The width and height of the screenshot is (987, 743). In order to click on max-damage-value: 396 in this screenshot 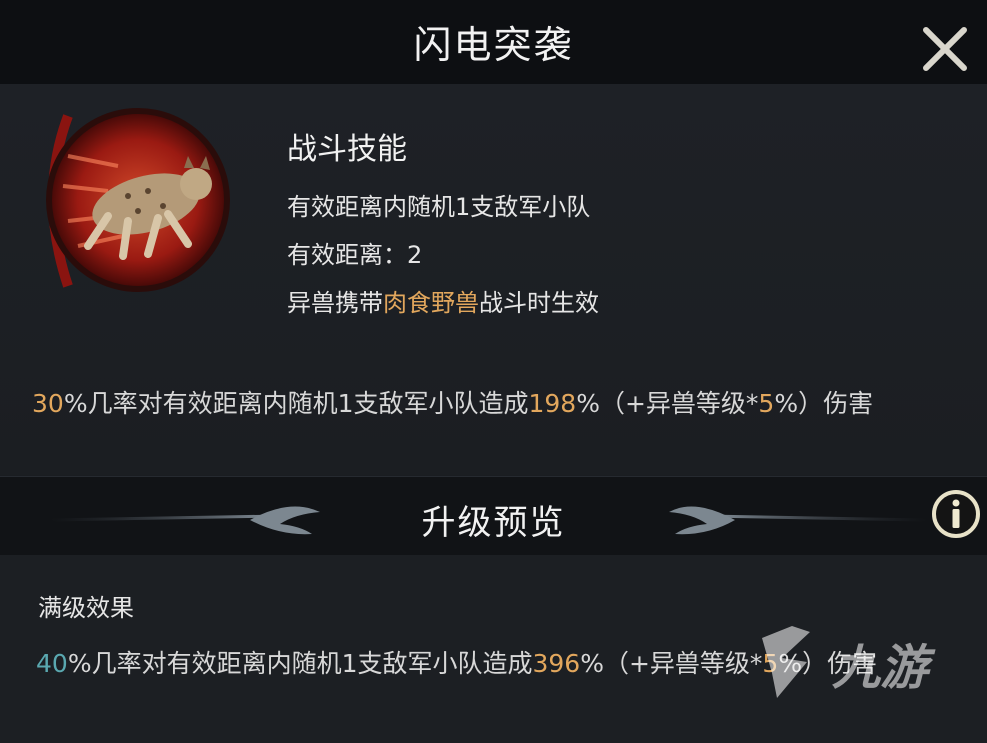, I will do `click(556, 663)`.